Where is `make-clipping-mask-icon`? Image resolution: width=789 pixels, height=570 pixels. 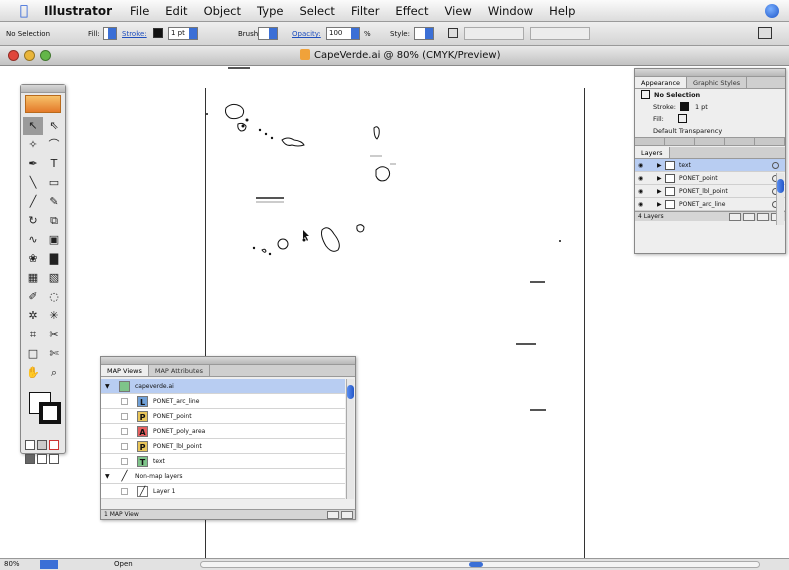
make-clipping-mask-icon is located at coordinates (735, 217).